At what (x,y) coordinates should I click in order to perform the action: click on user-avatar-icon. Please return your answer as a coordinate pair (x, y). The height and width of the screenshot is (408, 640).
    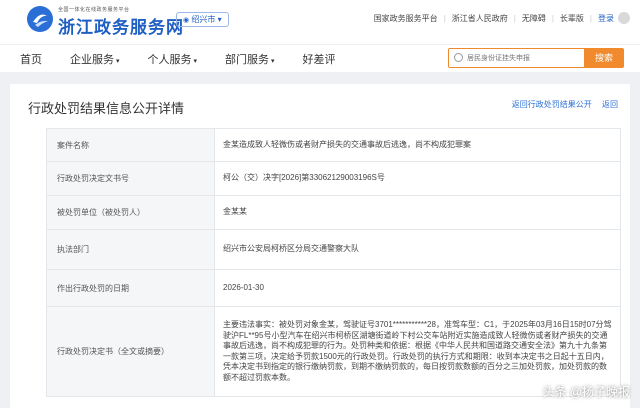
    Looking at the image, I should click on (624, 18).